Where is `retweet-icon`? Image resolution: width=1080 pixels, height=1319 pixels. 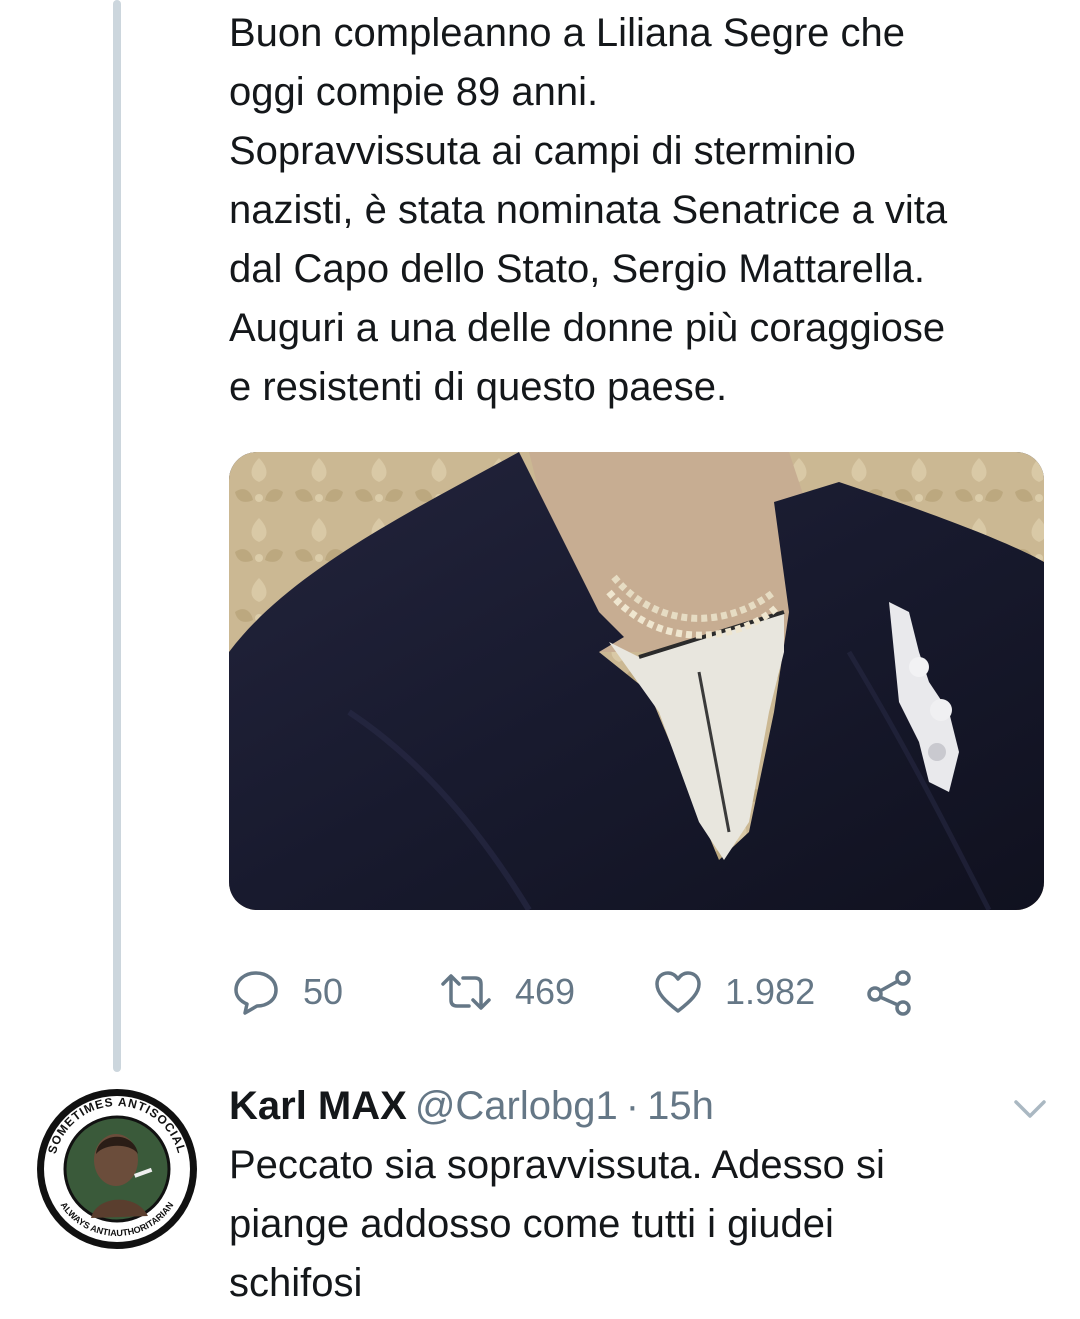 retweet-icon is located at coordinates (466, 992).